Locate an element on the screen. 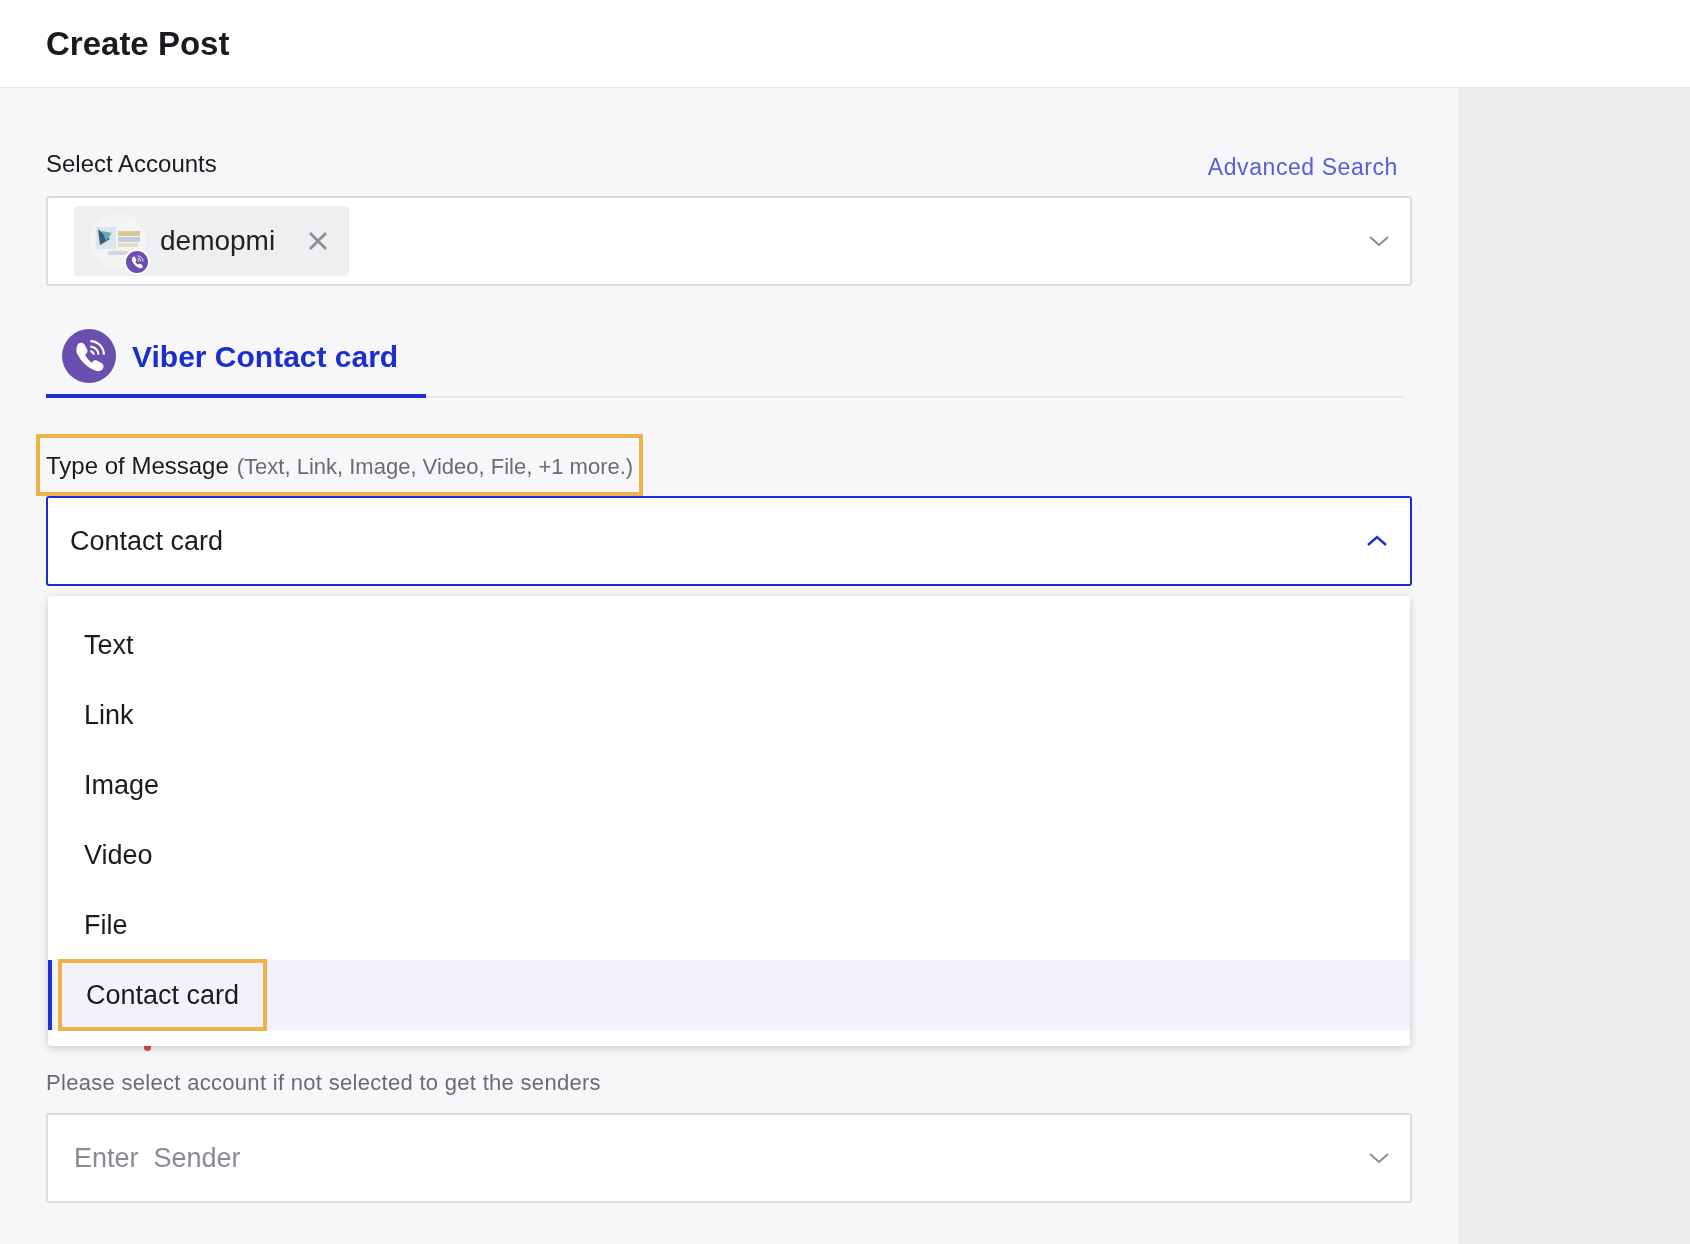 The width and height of the screenshot is (1690, 1244). chevron-up-icon is located at coordinates (1377, 541).